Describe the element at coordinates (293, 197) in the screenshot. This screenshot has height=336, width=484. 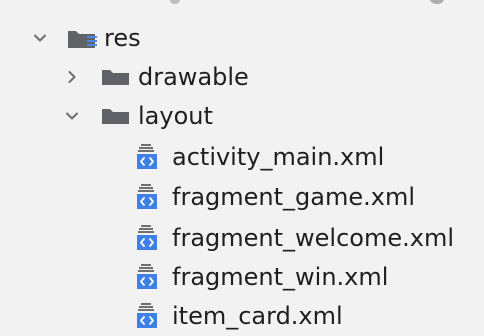
I see `tree-label-file: fragment_game.xml` at that location.